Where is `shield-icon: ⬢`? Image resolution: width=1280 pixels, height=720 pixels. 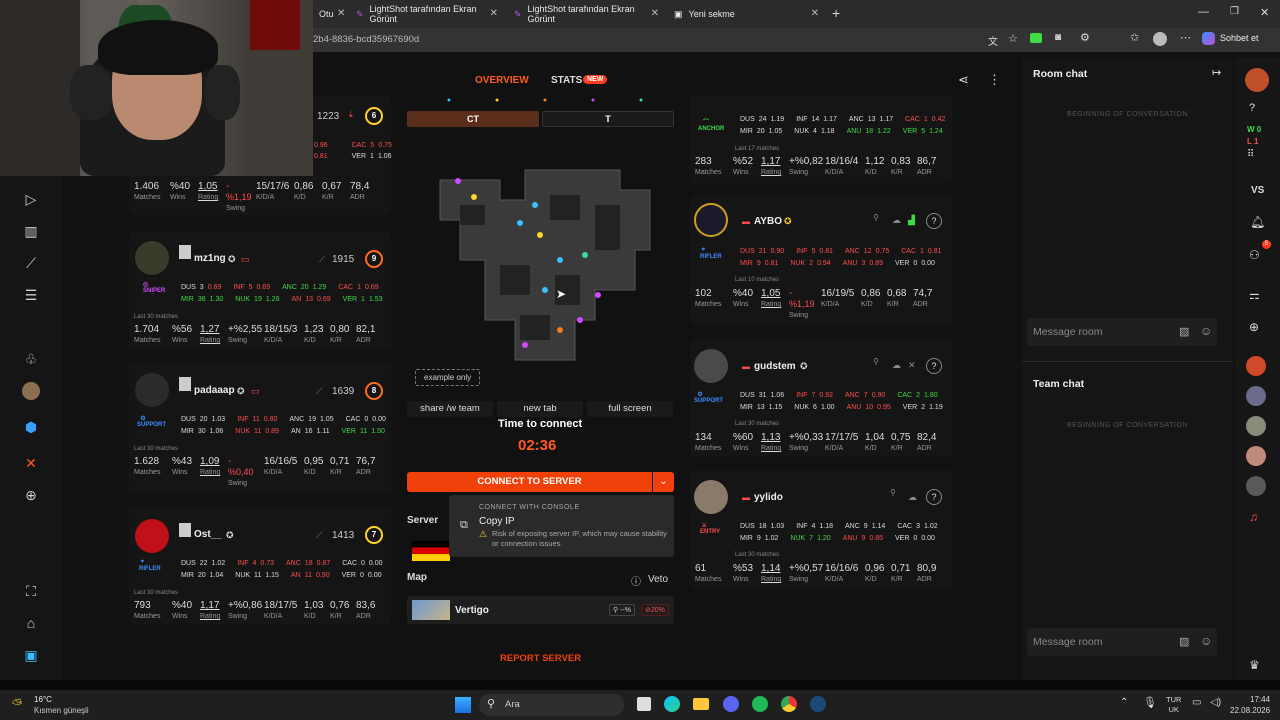 shield-icon: ⬢ is located at coordinates (31, 427).